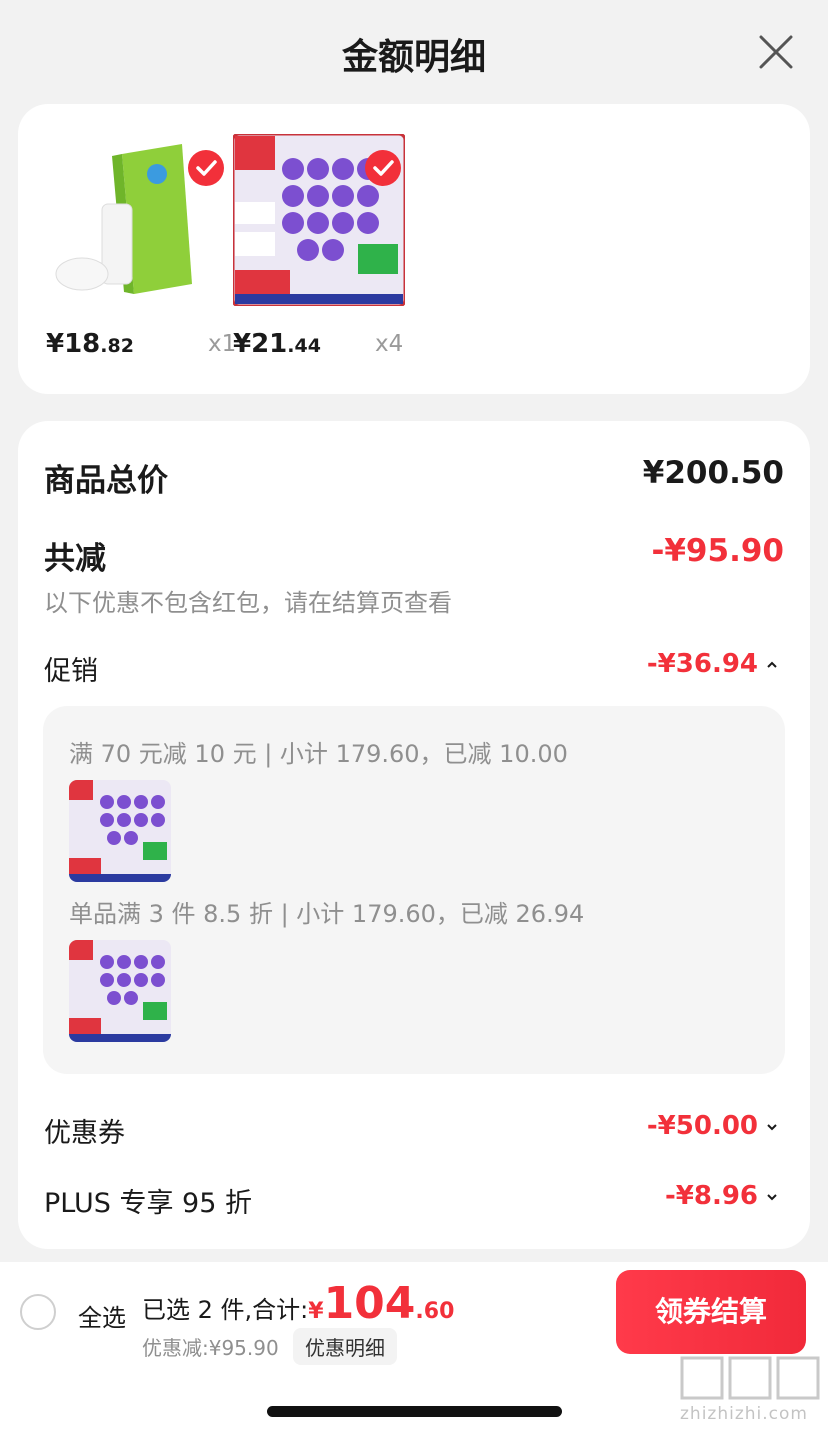 The image size is (828, 1434). What do you see at coordinates (414, 477) in the screenshot?
I see `total-price-row: 商品总价 ¥200.50` at bounding box center [414, 477].